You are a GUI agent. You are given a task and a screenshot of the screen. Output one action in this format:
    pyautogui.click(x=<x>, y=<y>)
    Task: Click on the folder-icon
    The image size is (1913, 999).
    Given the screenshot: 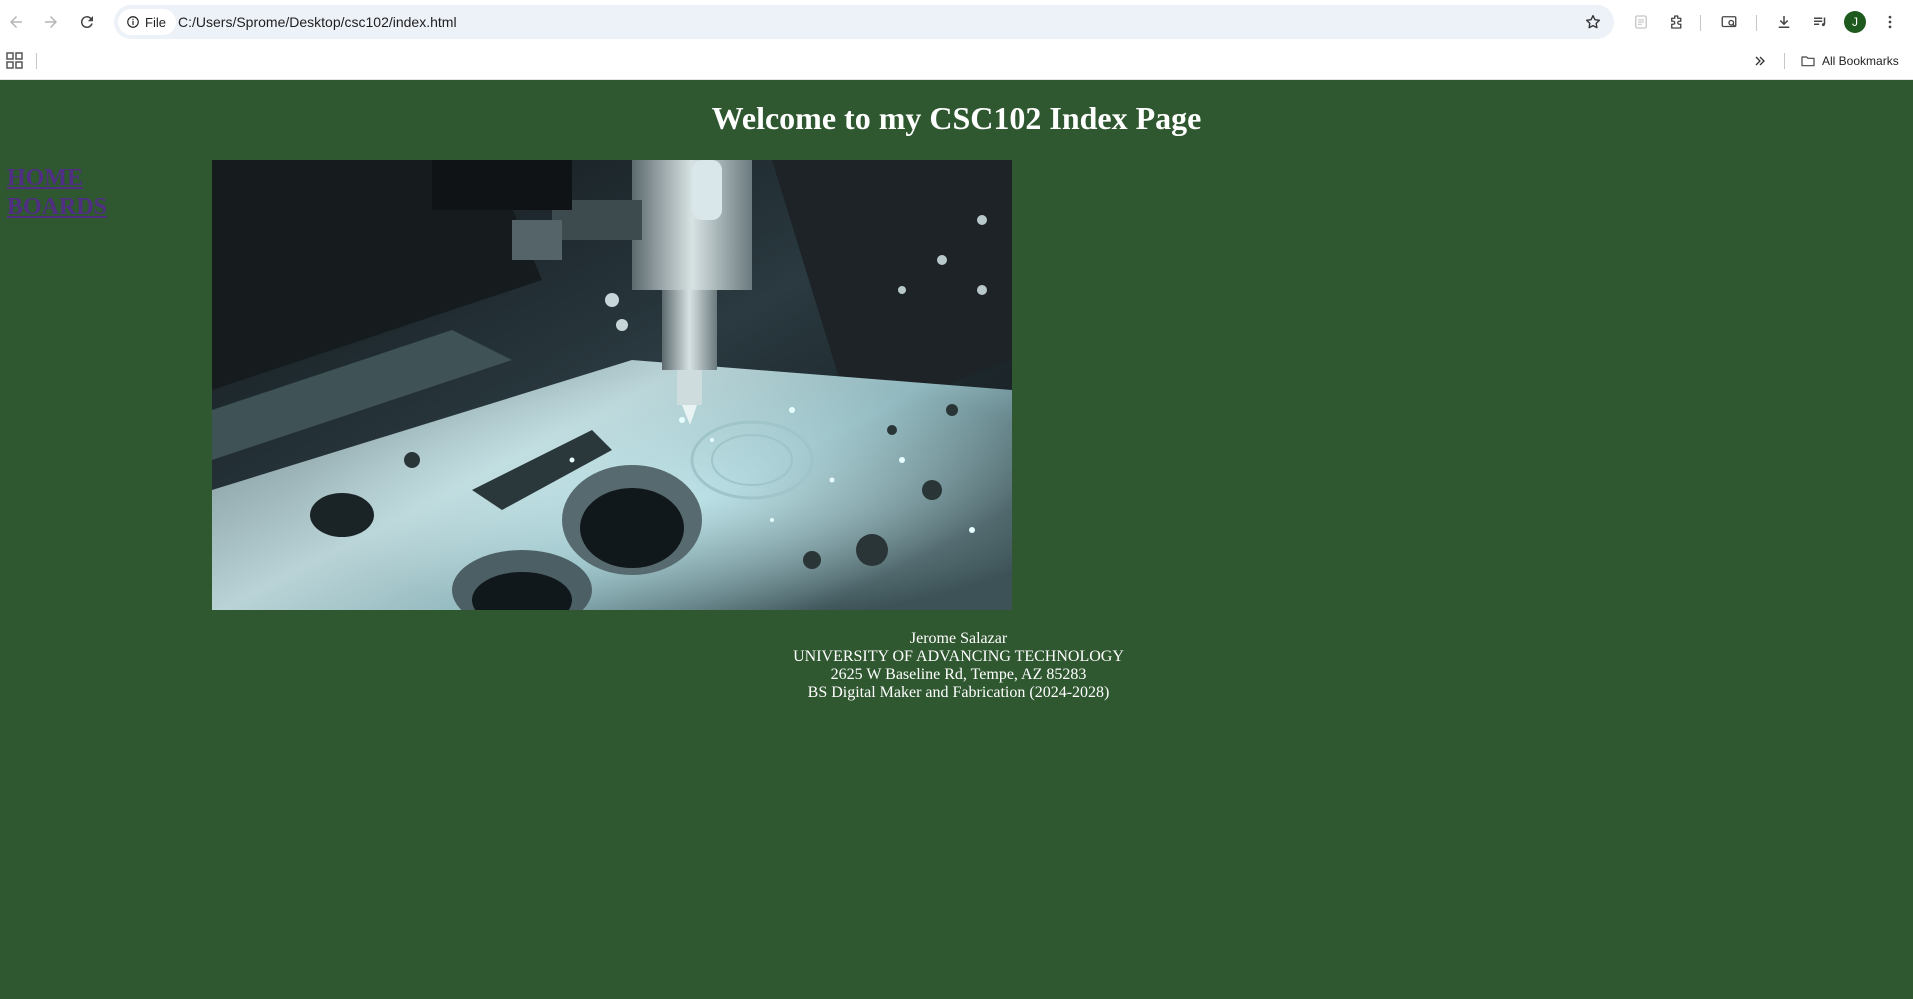 What is the action you would take?
    pyautogui.click(x=1808, y=61)
    